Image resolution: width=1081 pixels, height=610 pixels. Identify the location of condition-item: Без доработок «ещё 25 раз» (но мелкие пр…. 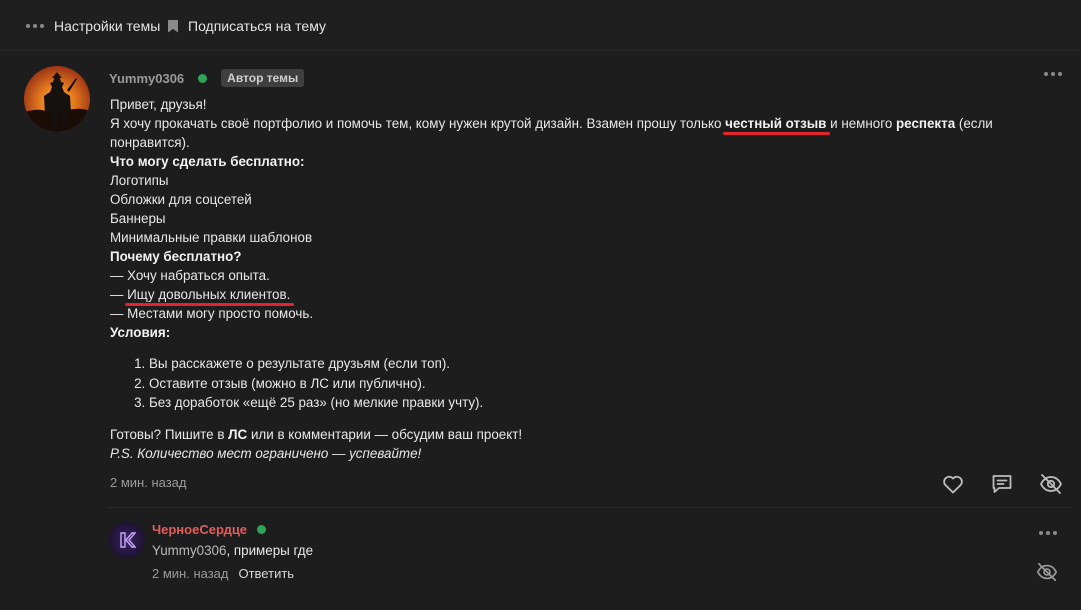
(589, 403).